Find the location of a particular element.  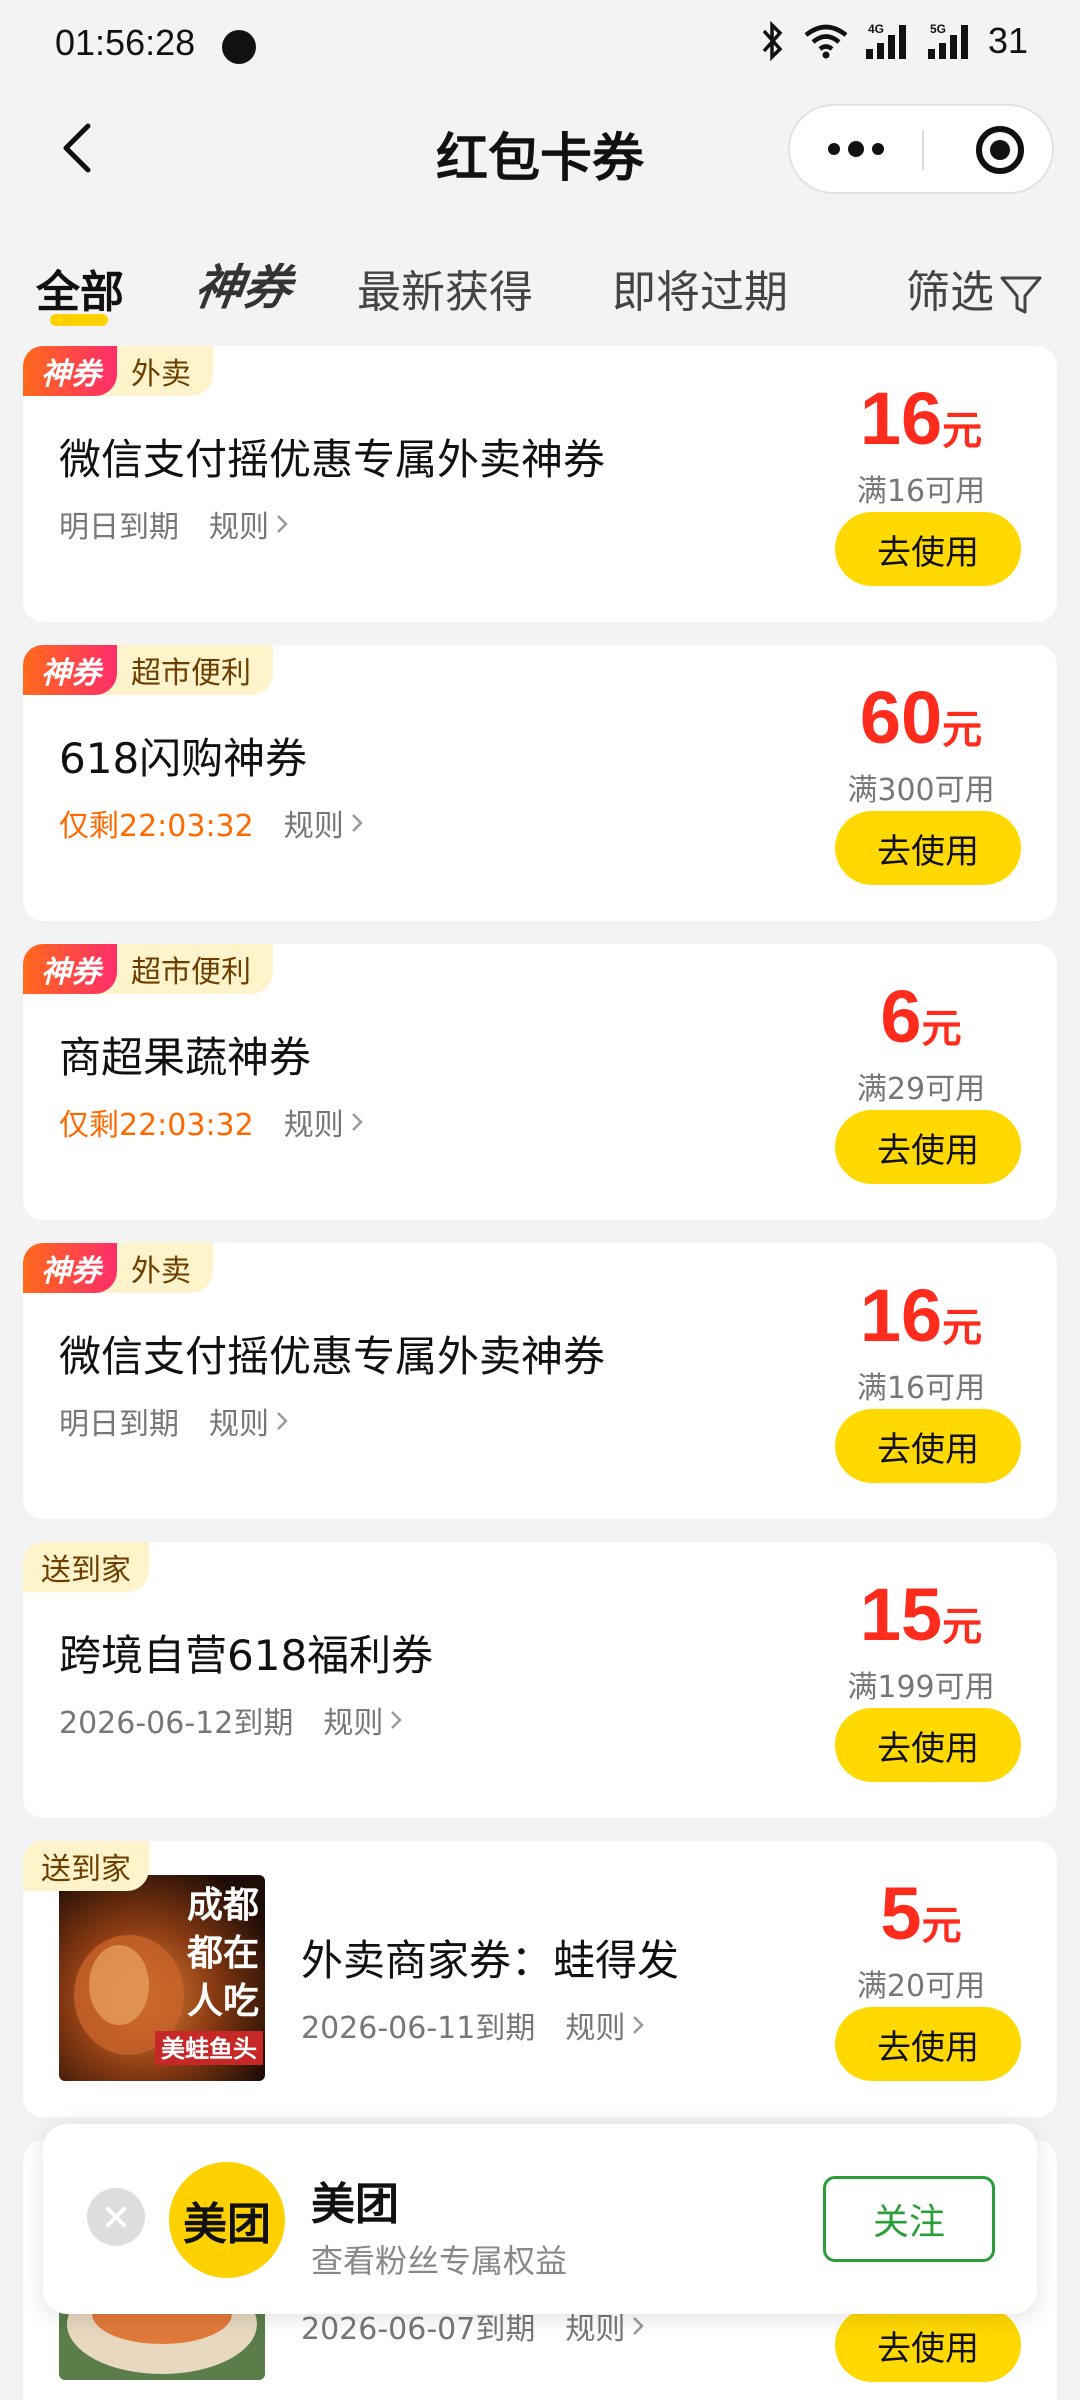

tab-expiring: 即将过期 is located at coordinates (700, 288).